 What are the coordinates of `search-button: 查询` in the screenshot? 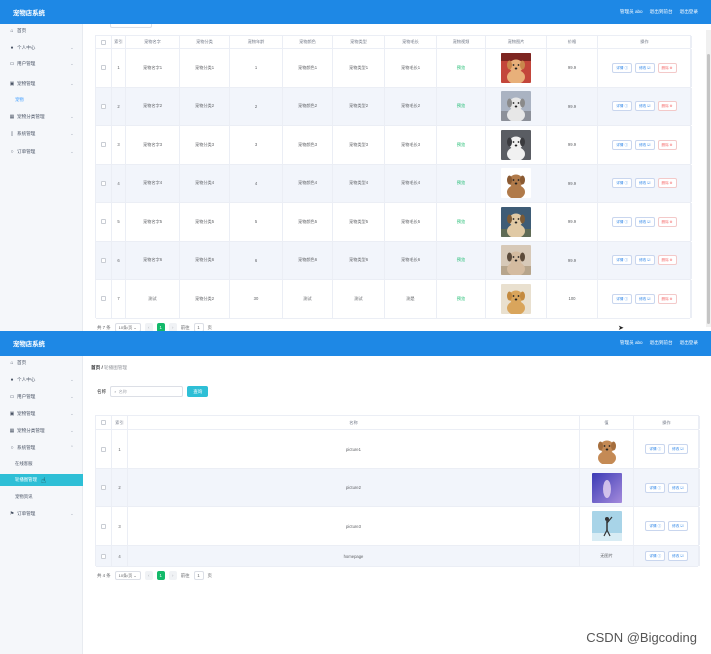 It's located at (198, 391).